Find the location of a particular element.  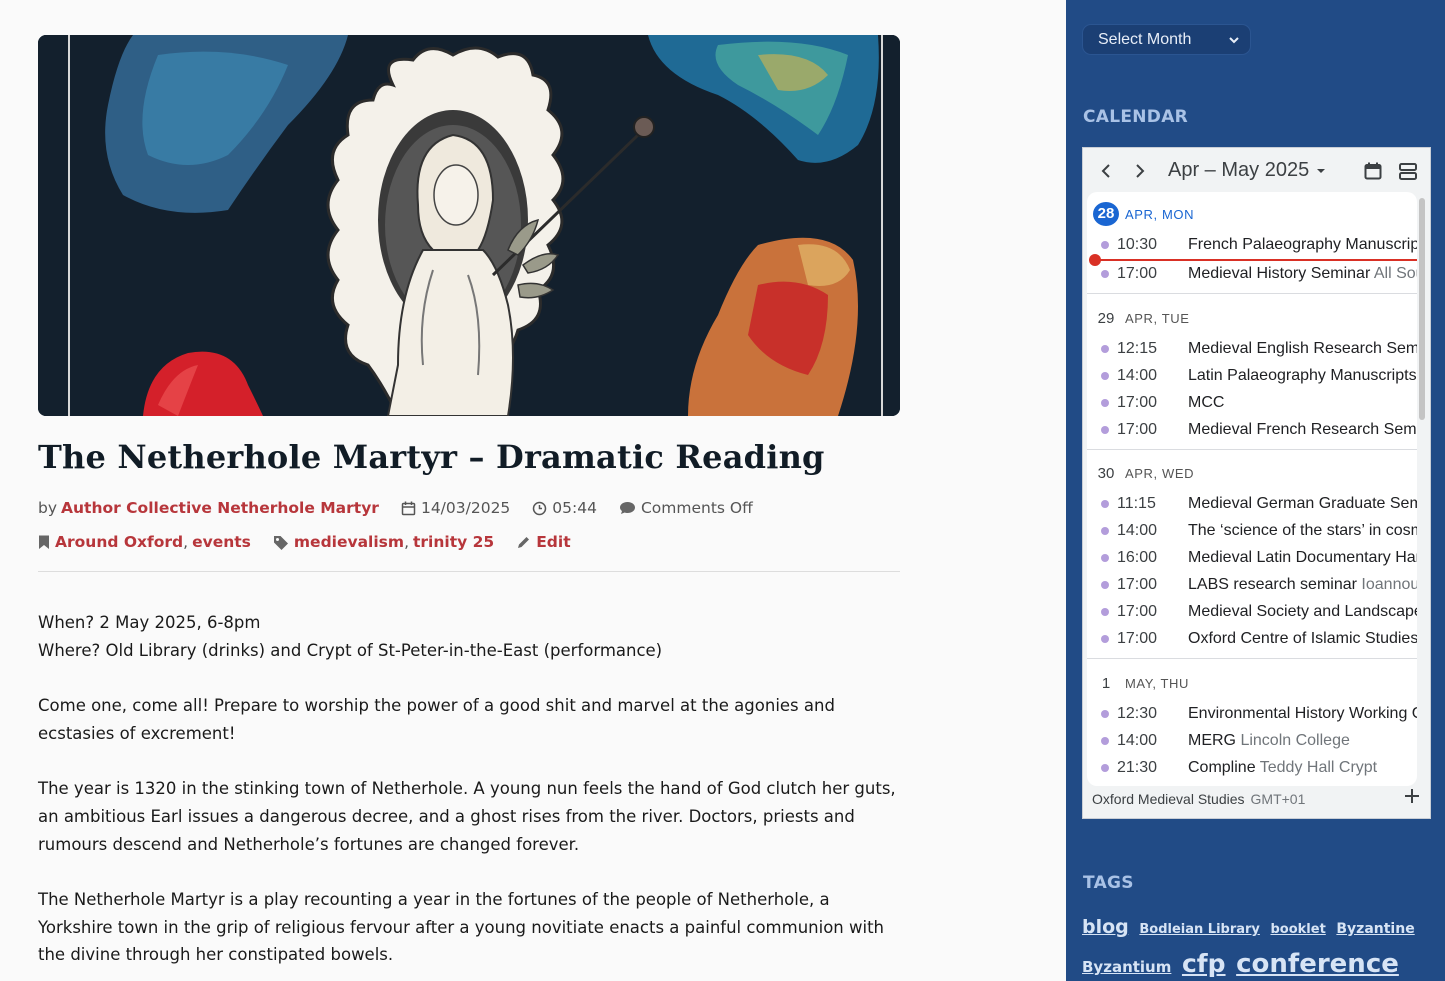

category-link: events is located at coordinates (221, 542).